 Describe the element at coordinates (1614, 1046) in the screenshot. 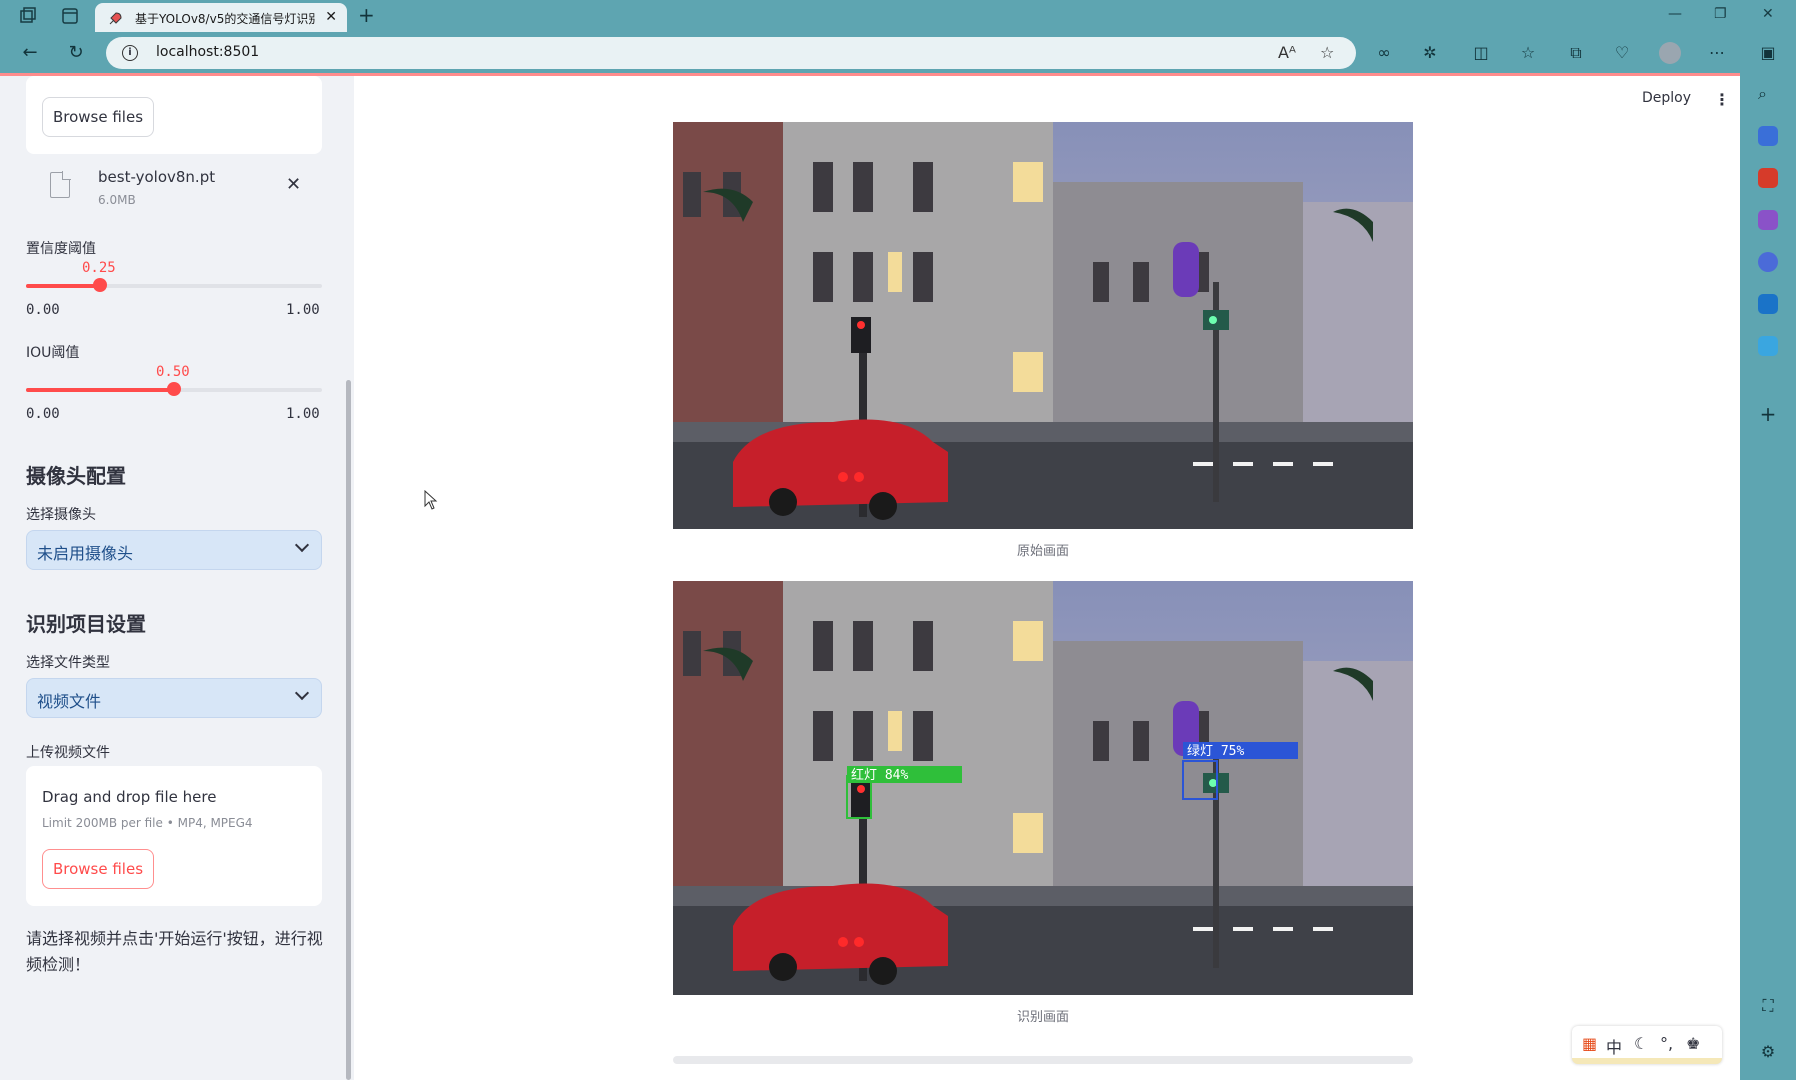

I see `ime-mode: 中` at that location.